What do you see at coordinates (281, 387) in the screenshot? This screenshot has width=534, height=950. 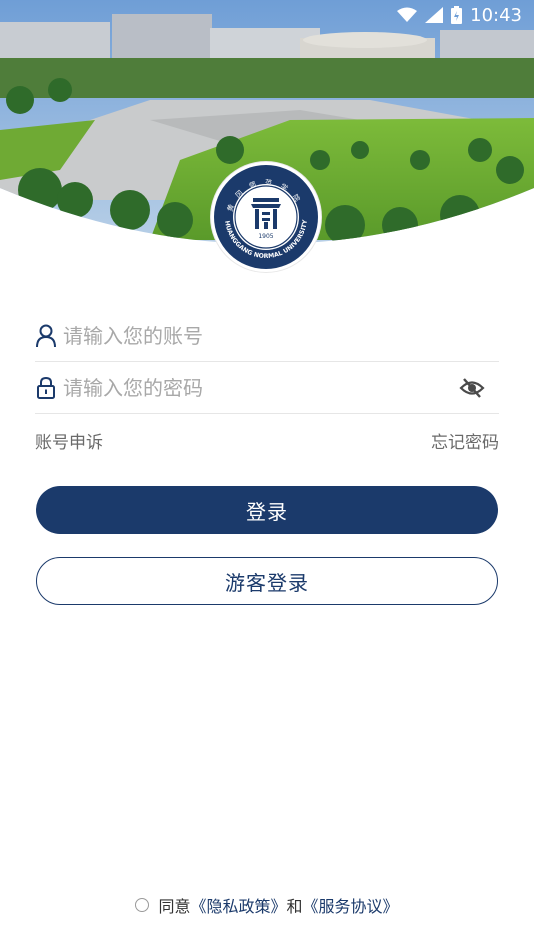 I see `password-input` at bounding box center [281, 387].